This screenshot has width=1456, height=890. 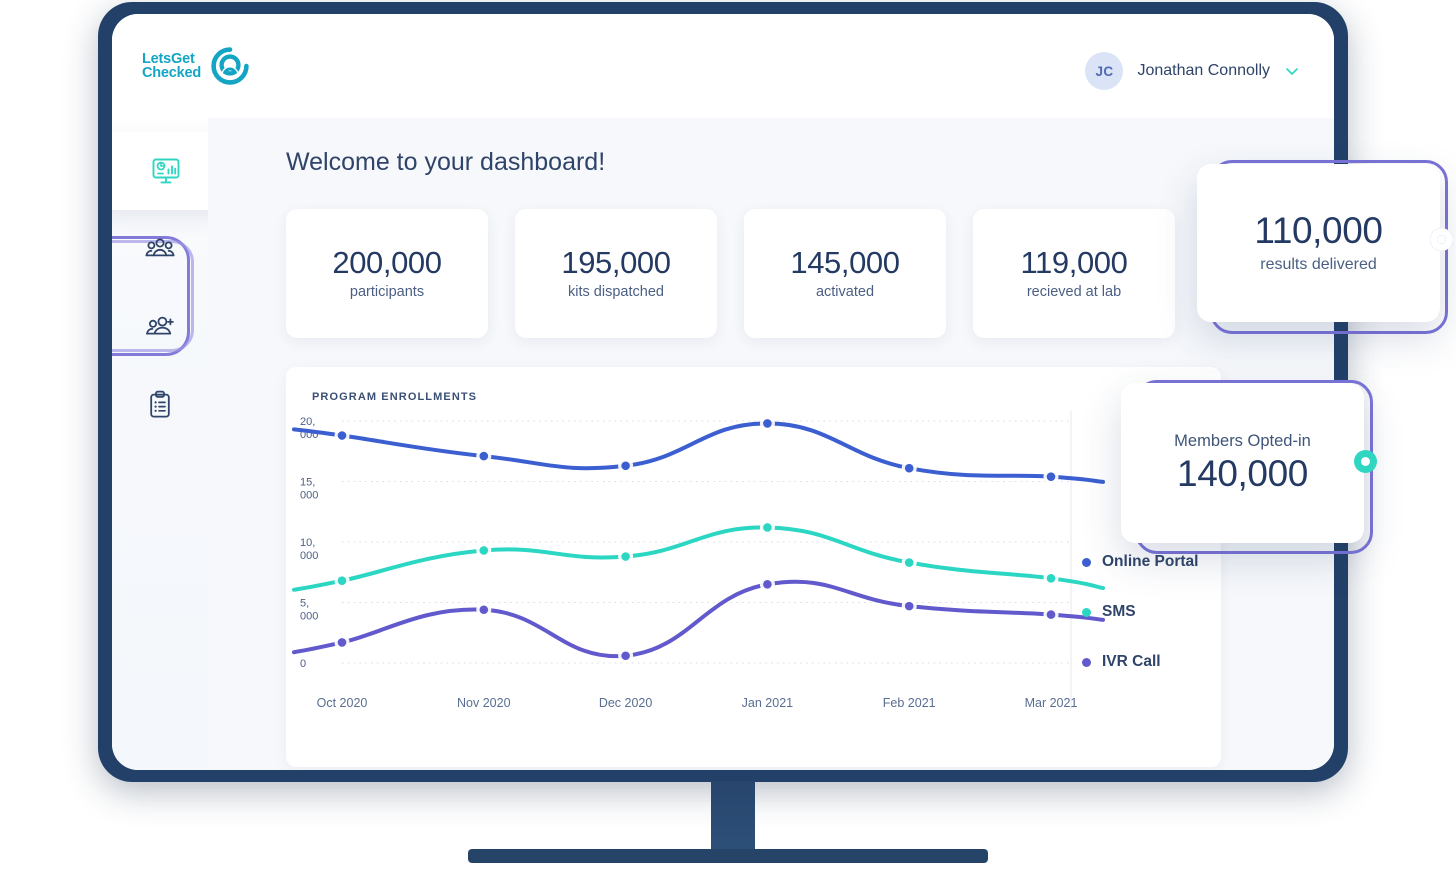 What do you see at coordinates (1150, 561) in the screenshot?
I see `legend-label: Online Portal` at bounding box center [1150, 561].